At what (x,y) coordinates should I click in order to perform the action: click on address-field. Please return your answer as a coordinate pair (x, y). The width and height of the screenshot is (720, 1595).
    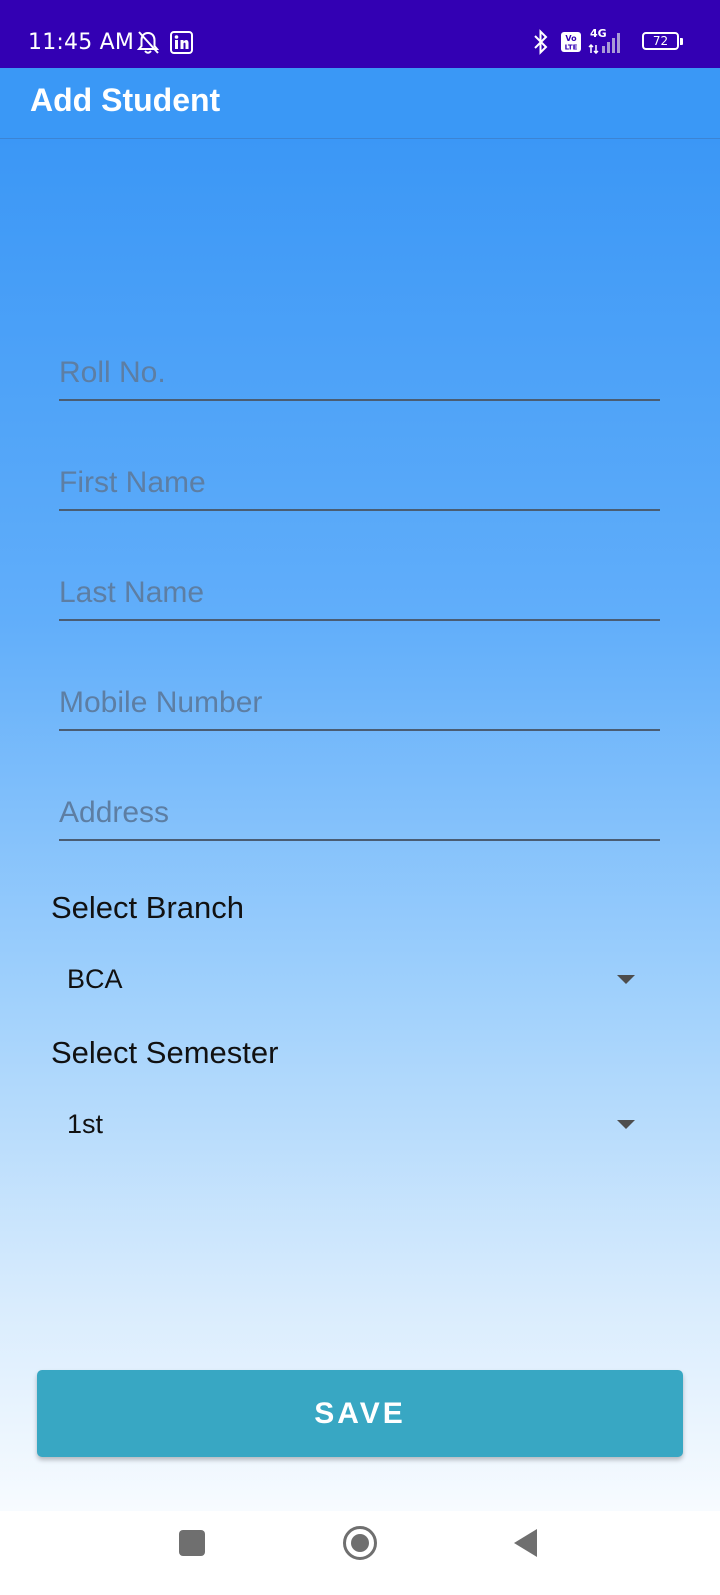
    Looking at the image, I should click on (359, 815).